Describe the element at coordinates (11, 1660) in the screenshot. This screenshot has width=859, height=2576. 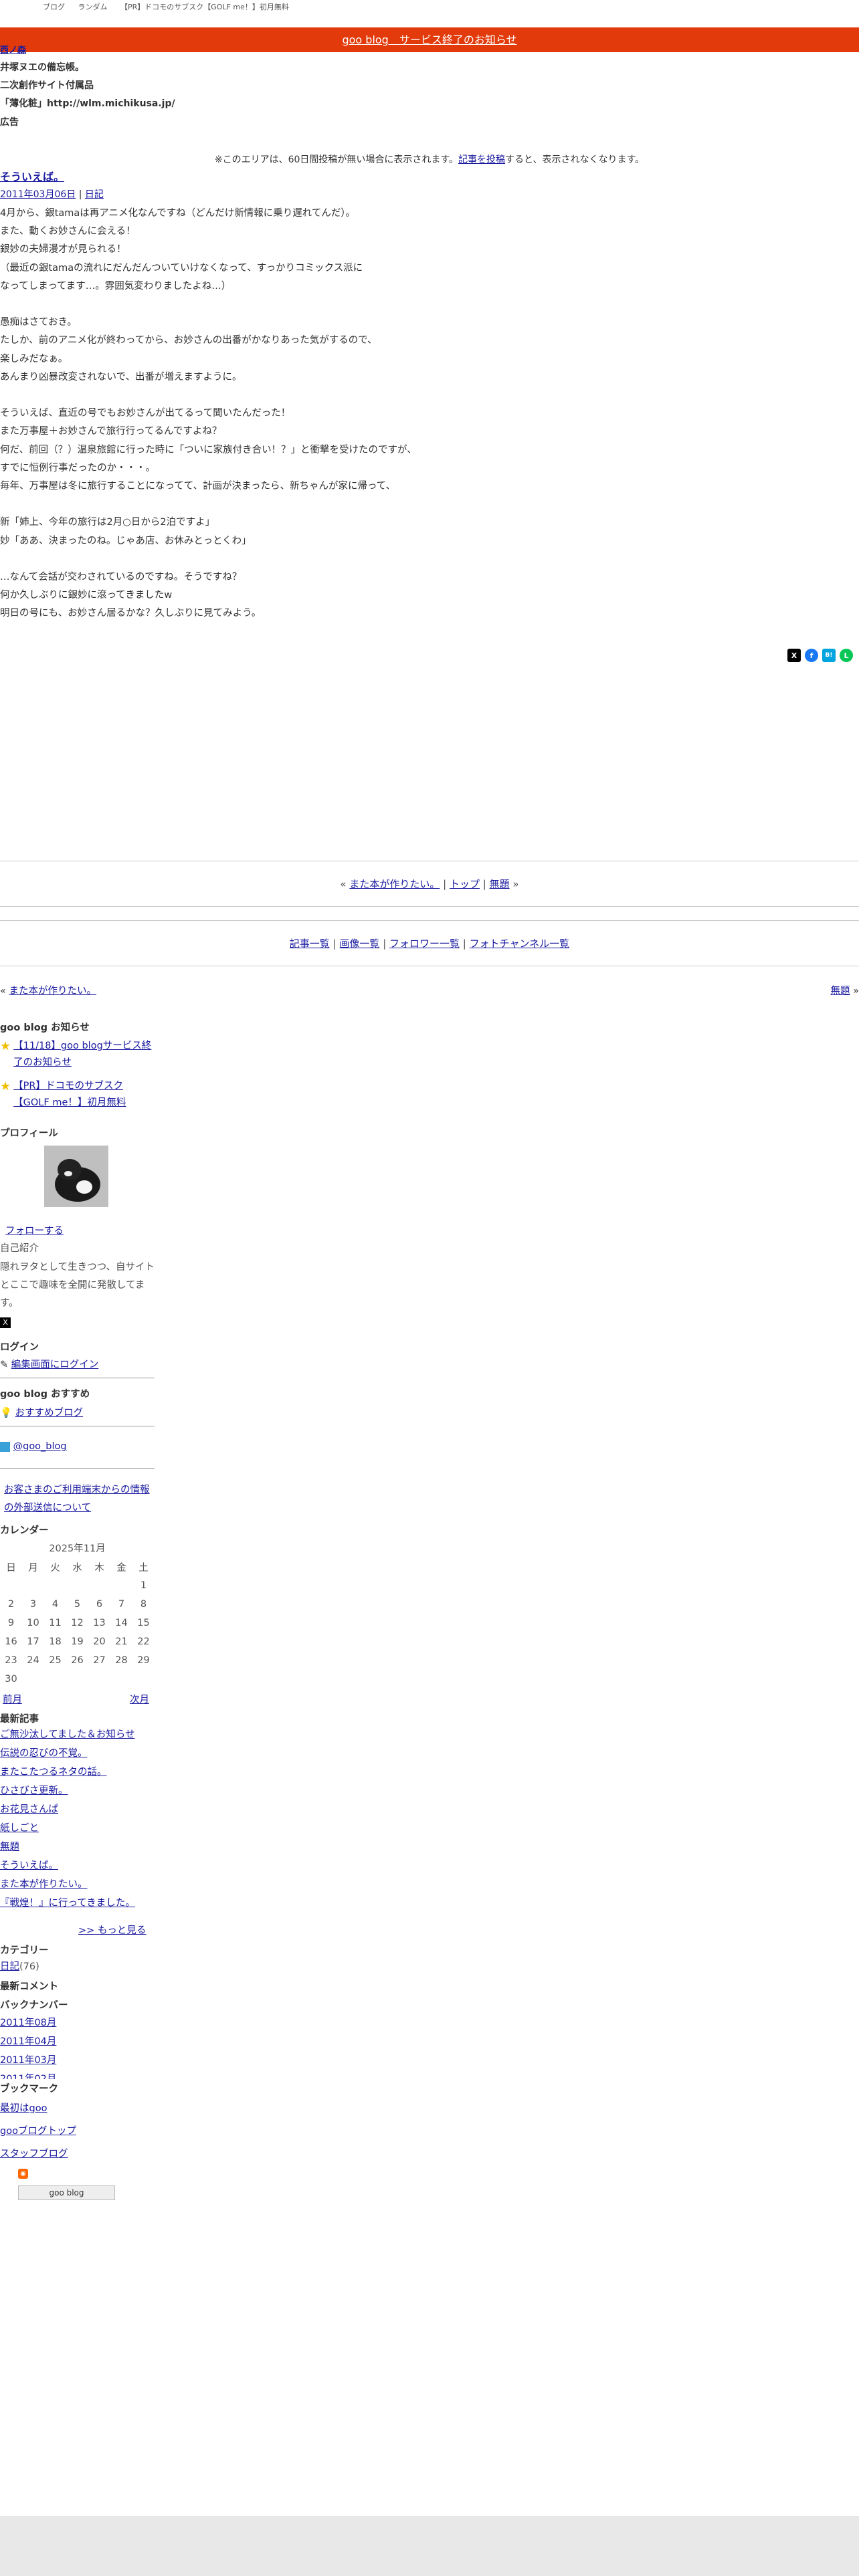
I see `calendar-day: 23` at that location.